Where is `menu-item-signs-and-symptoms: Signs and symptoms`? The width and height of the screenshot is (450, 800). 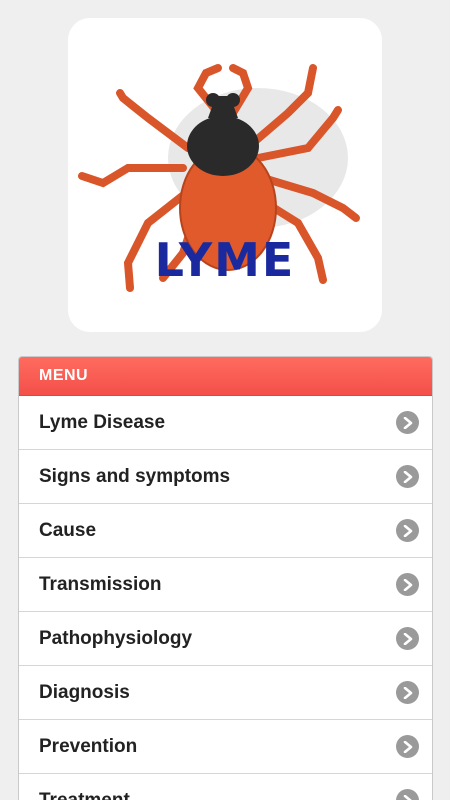 menu-item-signs-and-symptoms: Signs and symptoms is located at coordinates (225, 477).